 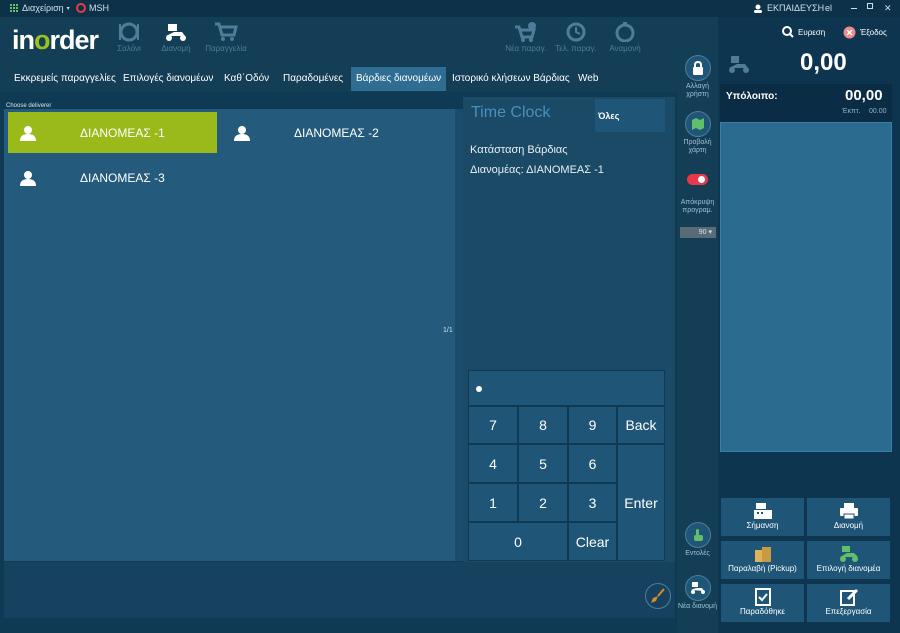 I want to click on deliverer-name: ΔΙΑΝΟΜΕΑΣ -1, so click(x=122, y=132).